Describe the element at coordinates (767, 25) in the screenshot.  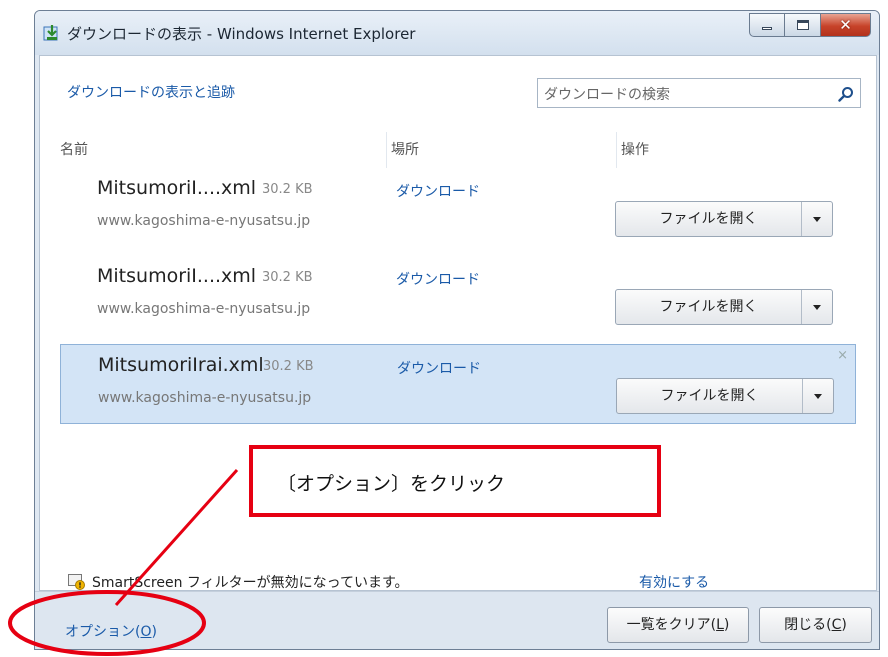
I see `minimize-button` at that location.